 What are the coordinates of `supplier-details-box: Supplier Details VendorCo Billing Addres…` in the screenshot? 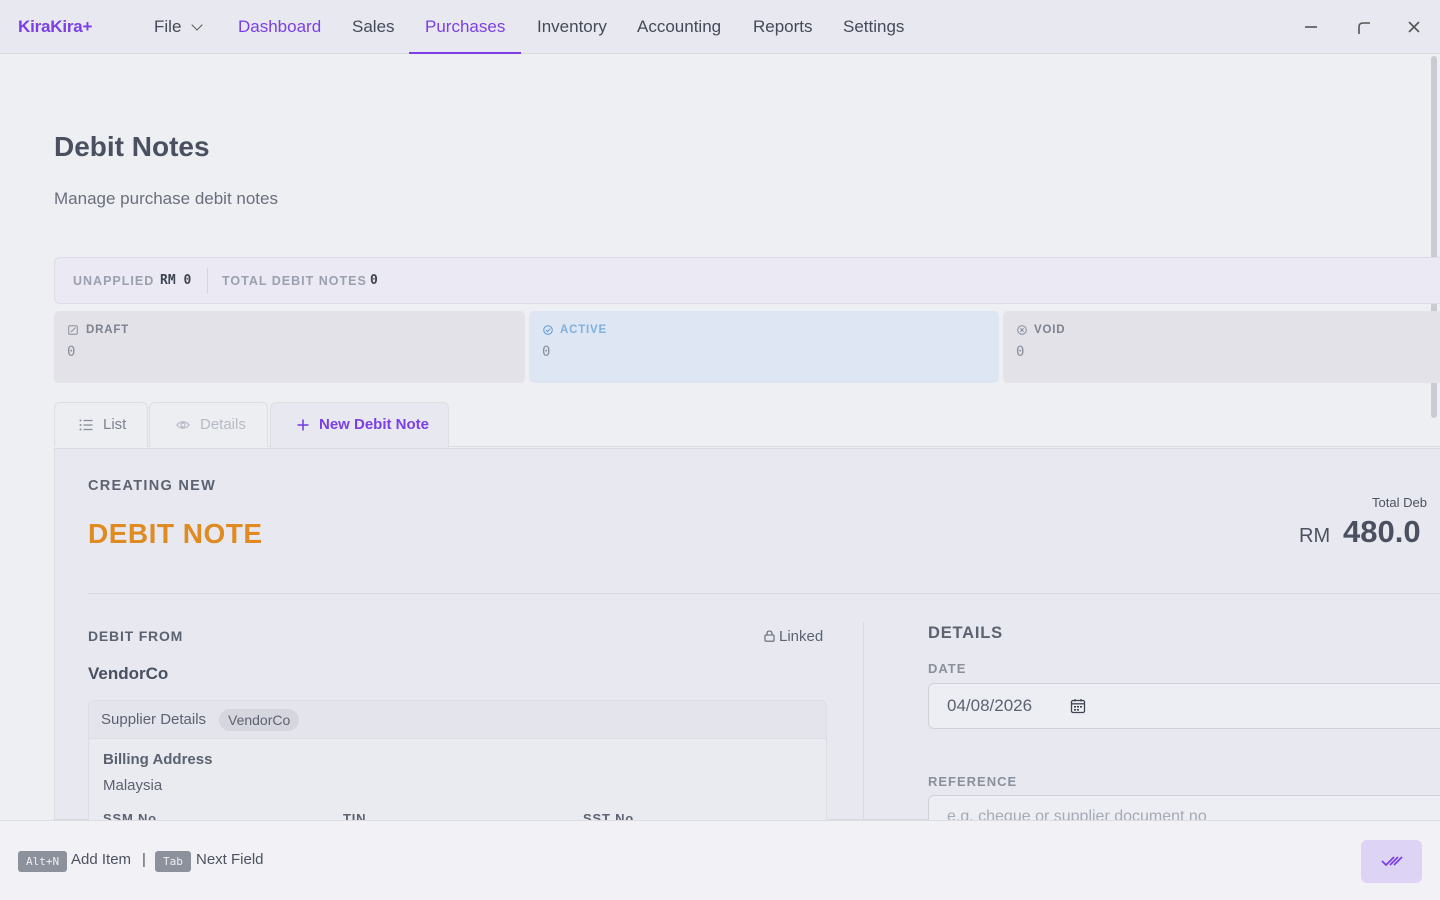 It's located at (457, 765).